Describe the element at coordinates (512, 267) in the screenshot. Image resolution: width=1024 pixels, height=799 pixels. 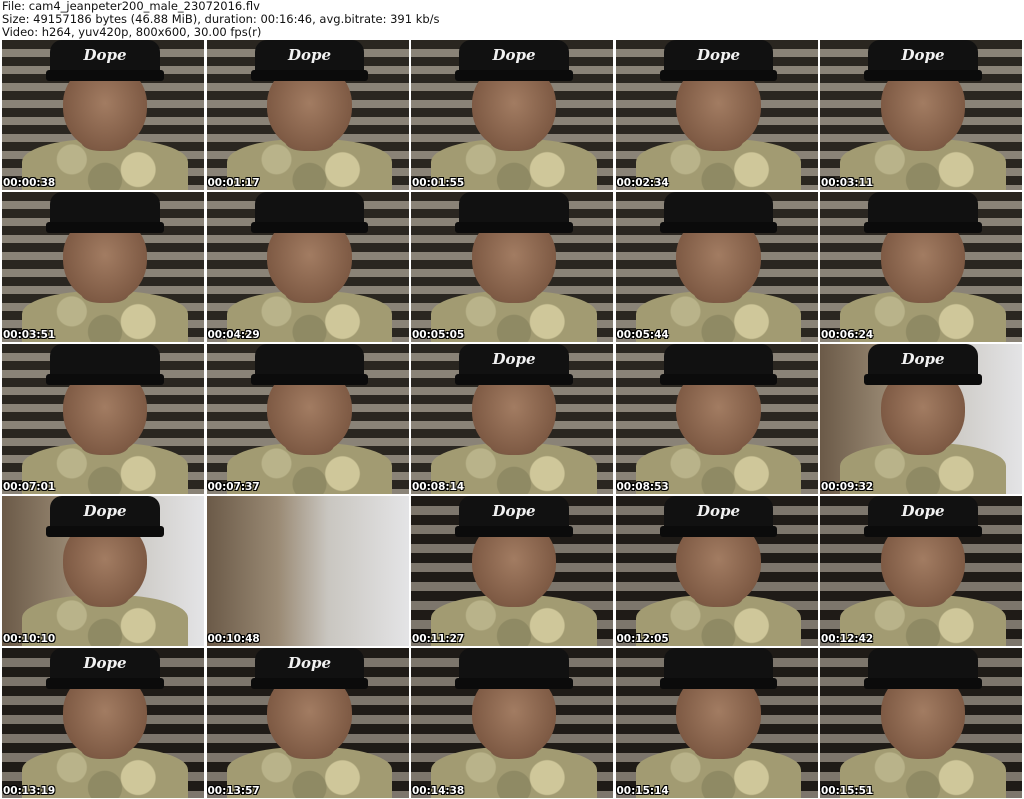
I see `thumbnail: 00:05:05` at that location.